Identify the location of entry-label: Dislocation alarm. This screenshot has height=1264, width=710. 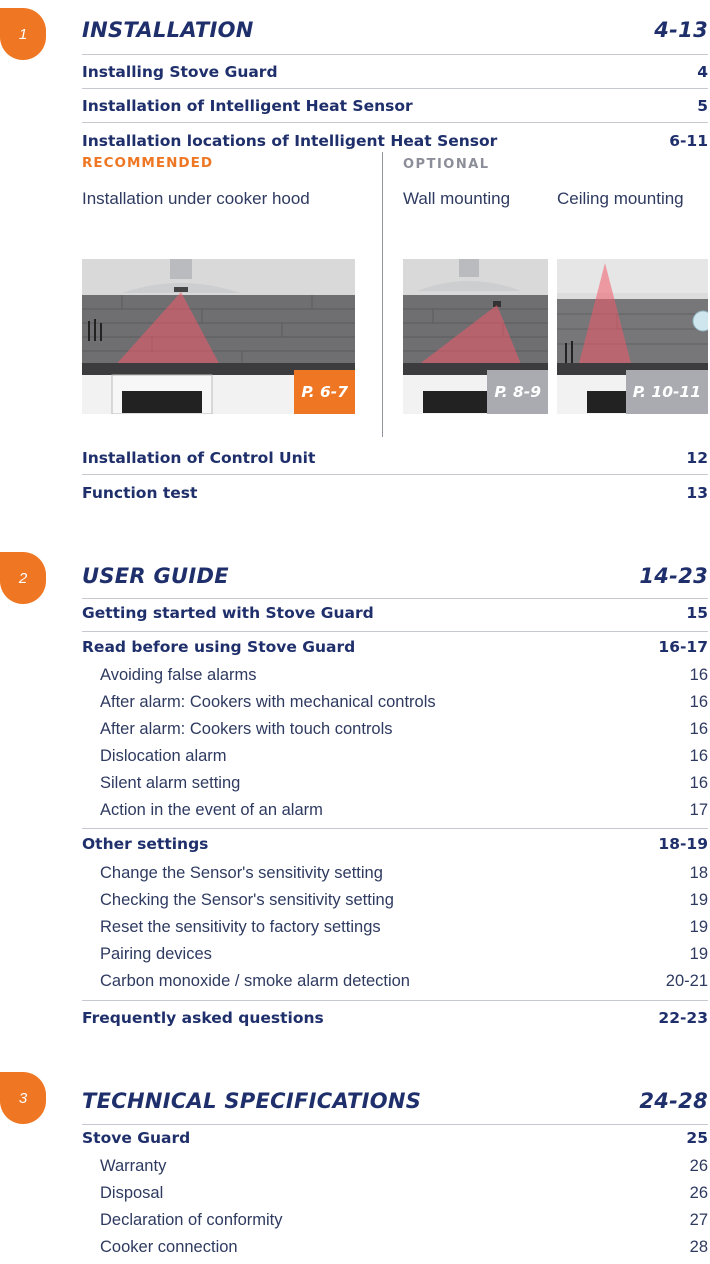
(163, 756).